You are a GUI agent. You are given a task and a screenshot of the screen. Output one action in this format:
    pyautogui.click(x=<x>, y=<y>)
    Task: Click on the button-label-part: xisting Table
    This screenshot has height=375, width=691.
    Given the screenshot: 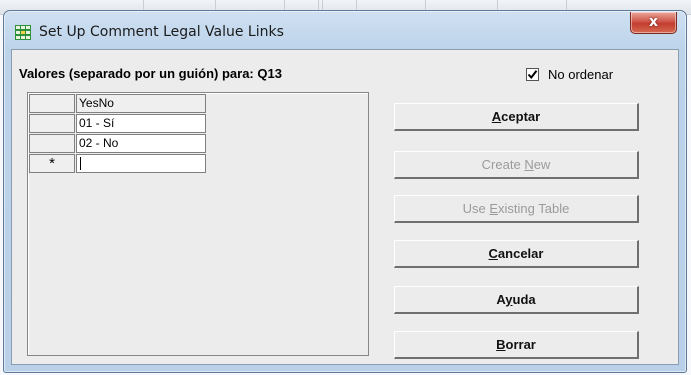 What is the action you would take?
    pyautogui.click(x=534, y=208)
    